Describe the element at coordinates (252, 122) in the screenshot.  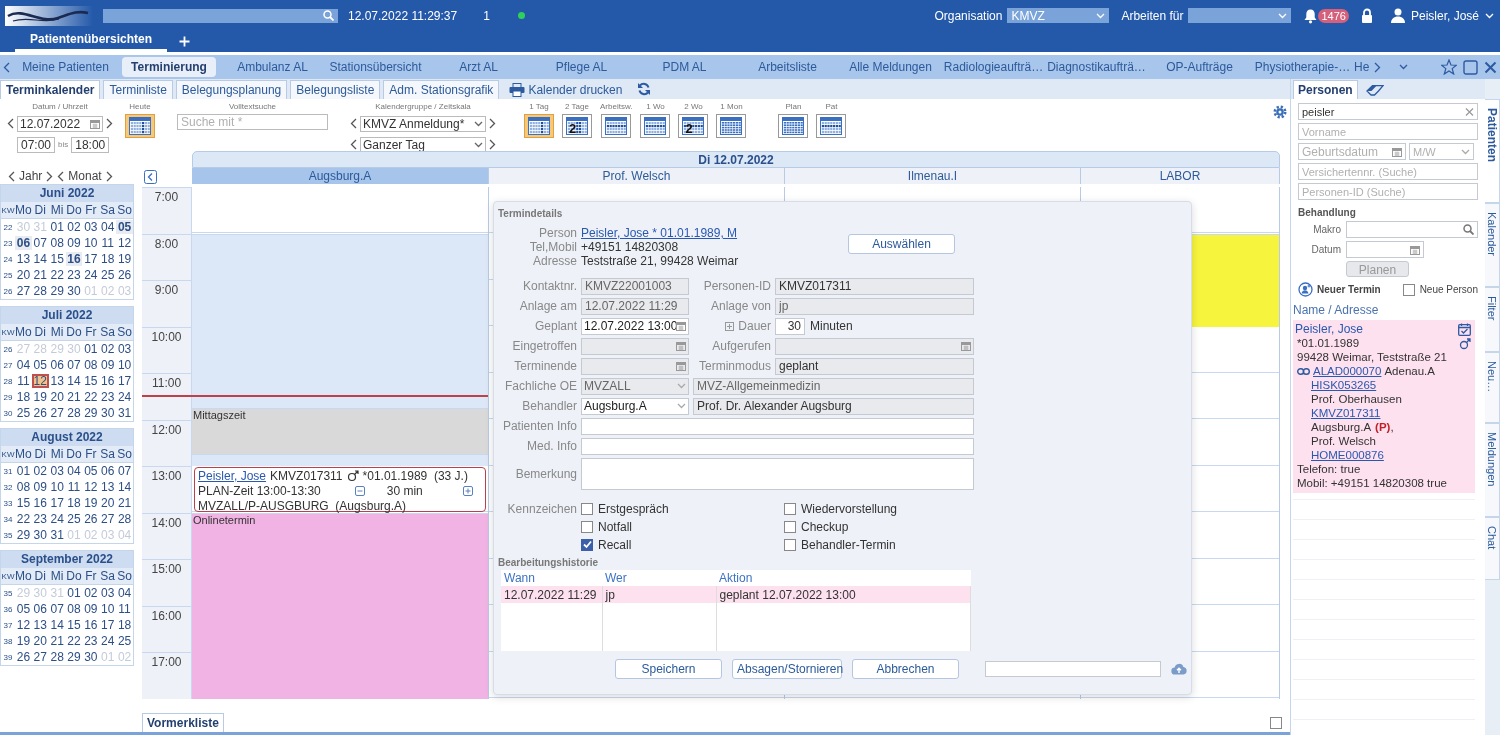
I see `search-field: Suche mit *` at that location.